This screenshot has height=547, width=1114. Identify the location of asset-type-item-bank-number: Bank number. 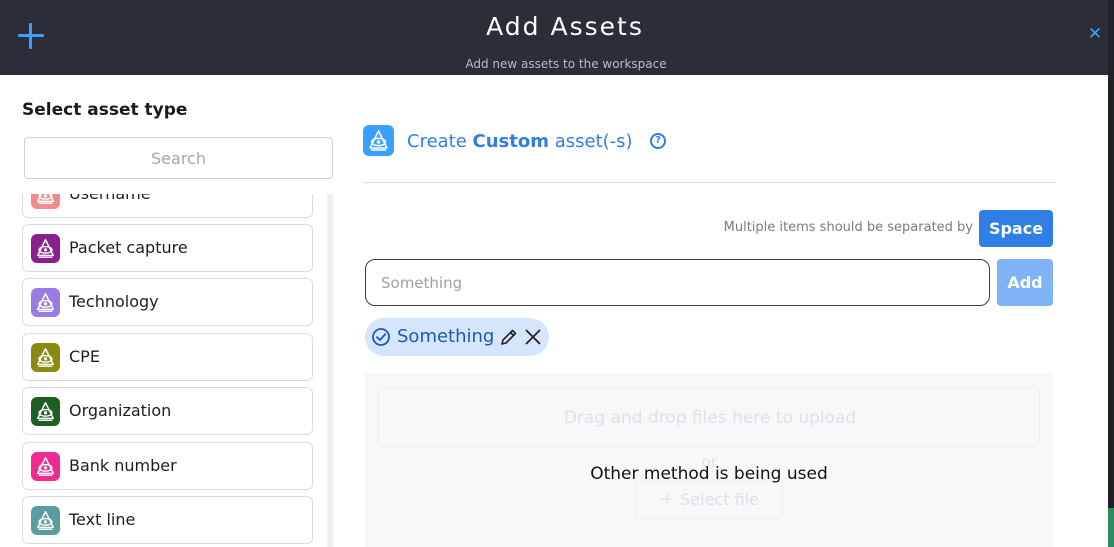
(167, 466).